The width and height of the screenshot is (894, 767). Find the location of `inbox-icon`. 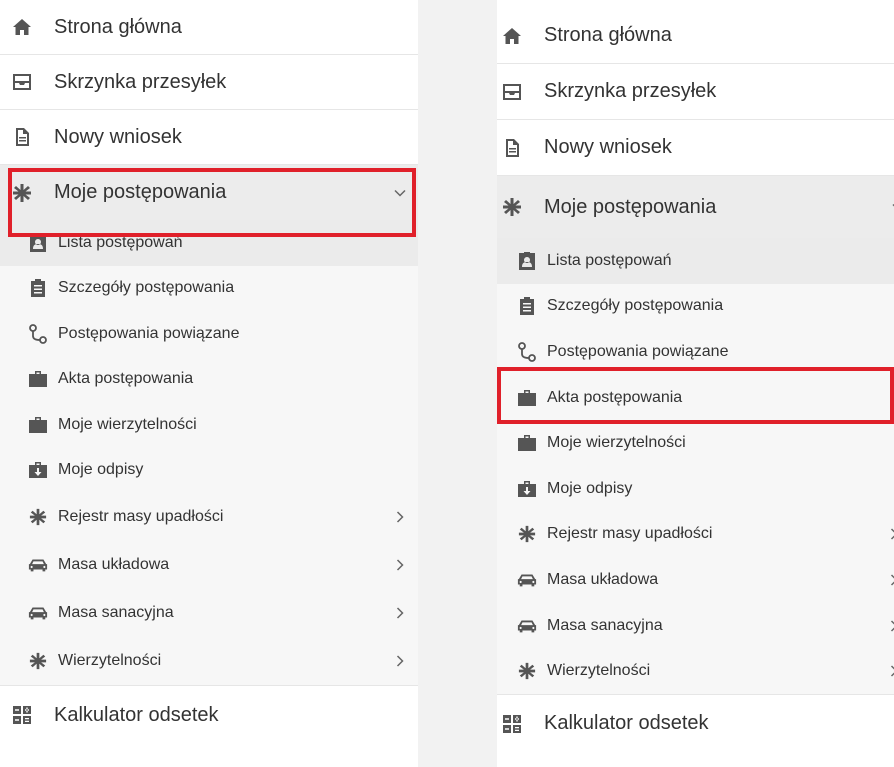

inbox-icon is located at coordinates (22, 82).